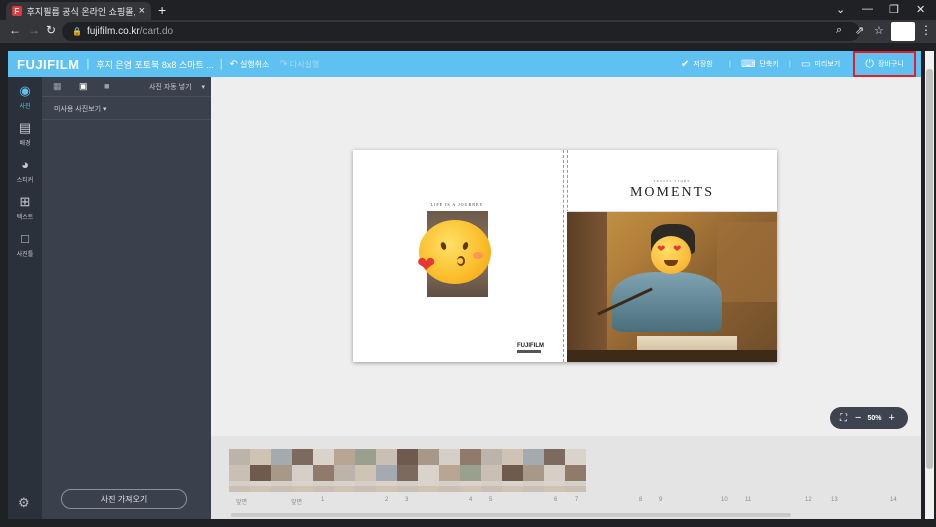 This screenshot has width=936, height=527. What do you see at coordinates (177, 87) in the screenshot?
I see `autofill-dropdown: 사진 자동 넣기 ▾` at bounding box center [177, 87].